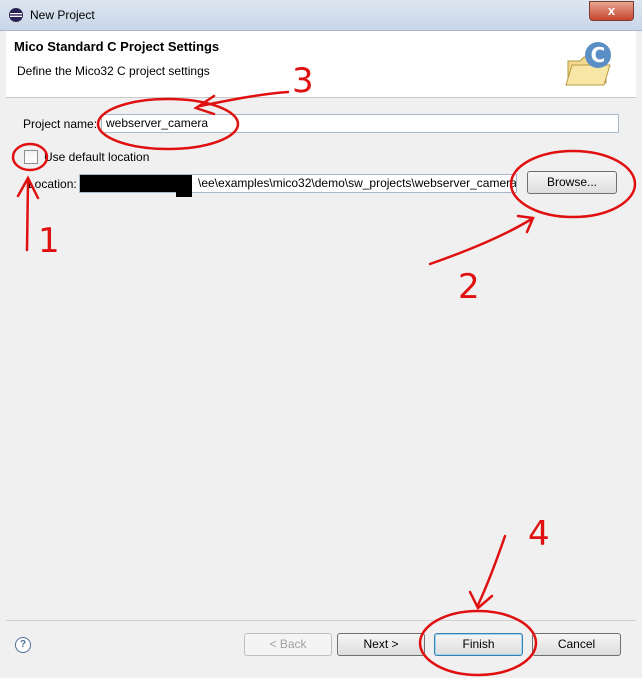  Describe the element at coordinates (539, 534) in the screenshot. I see `annotation-number-4: 4` at that location.